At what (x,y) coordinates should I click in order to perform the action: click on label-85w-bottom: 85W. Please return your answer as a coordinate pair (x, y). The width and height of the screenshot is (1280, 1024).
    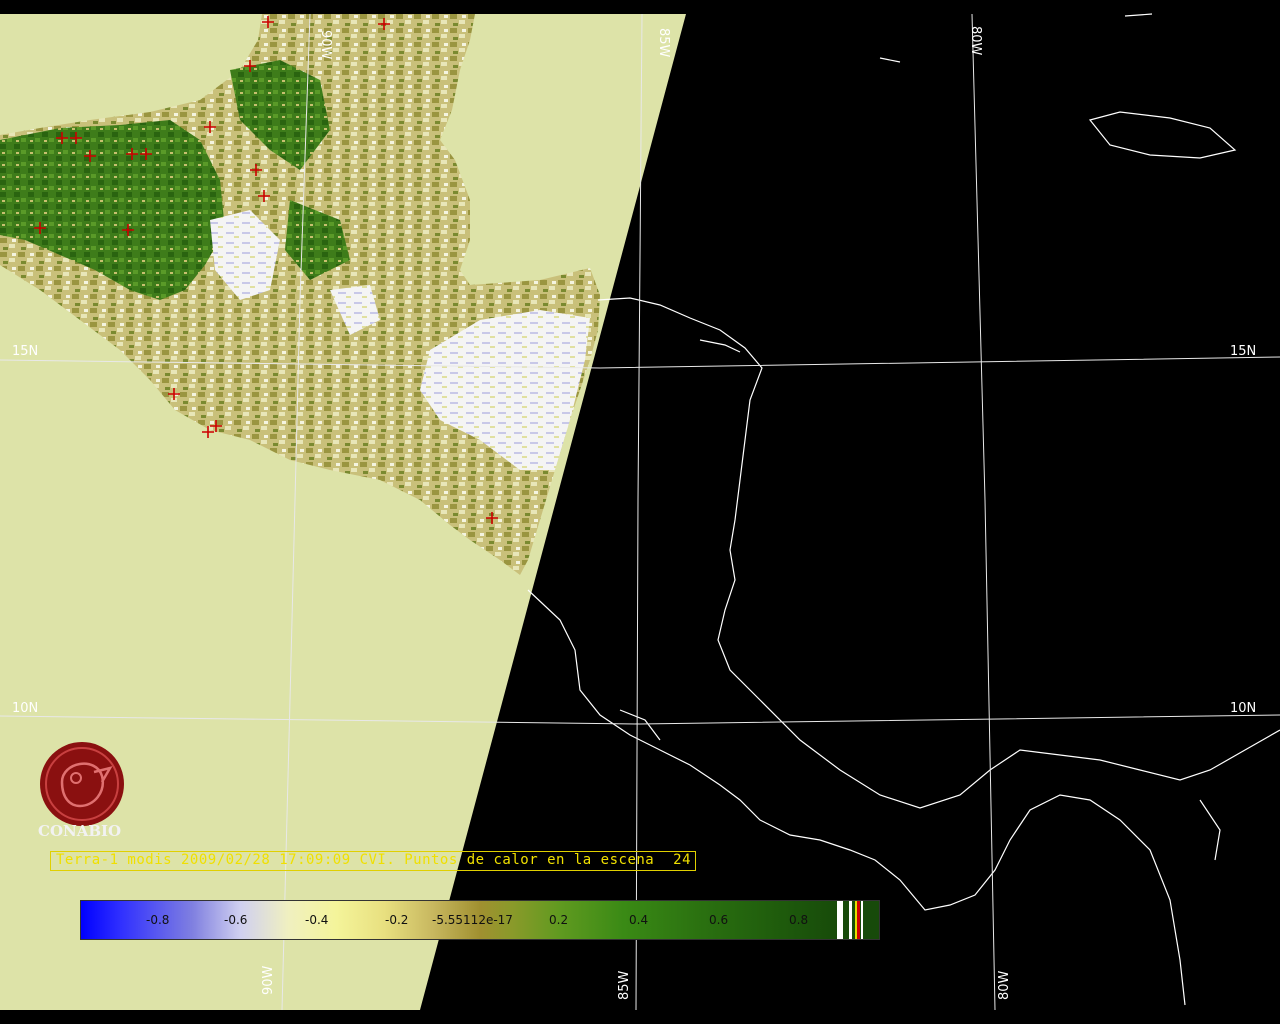
    Looking at the image, I should click on (624, 985).